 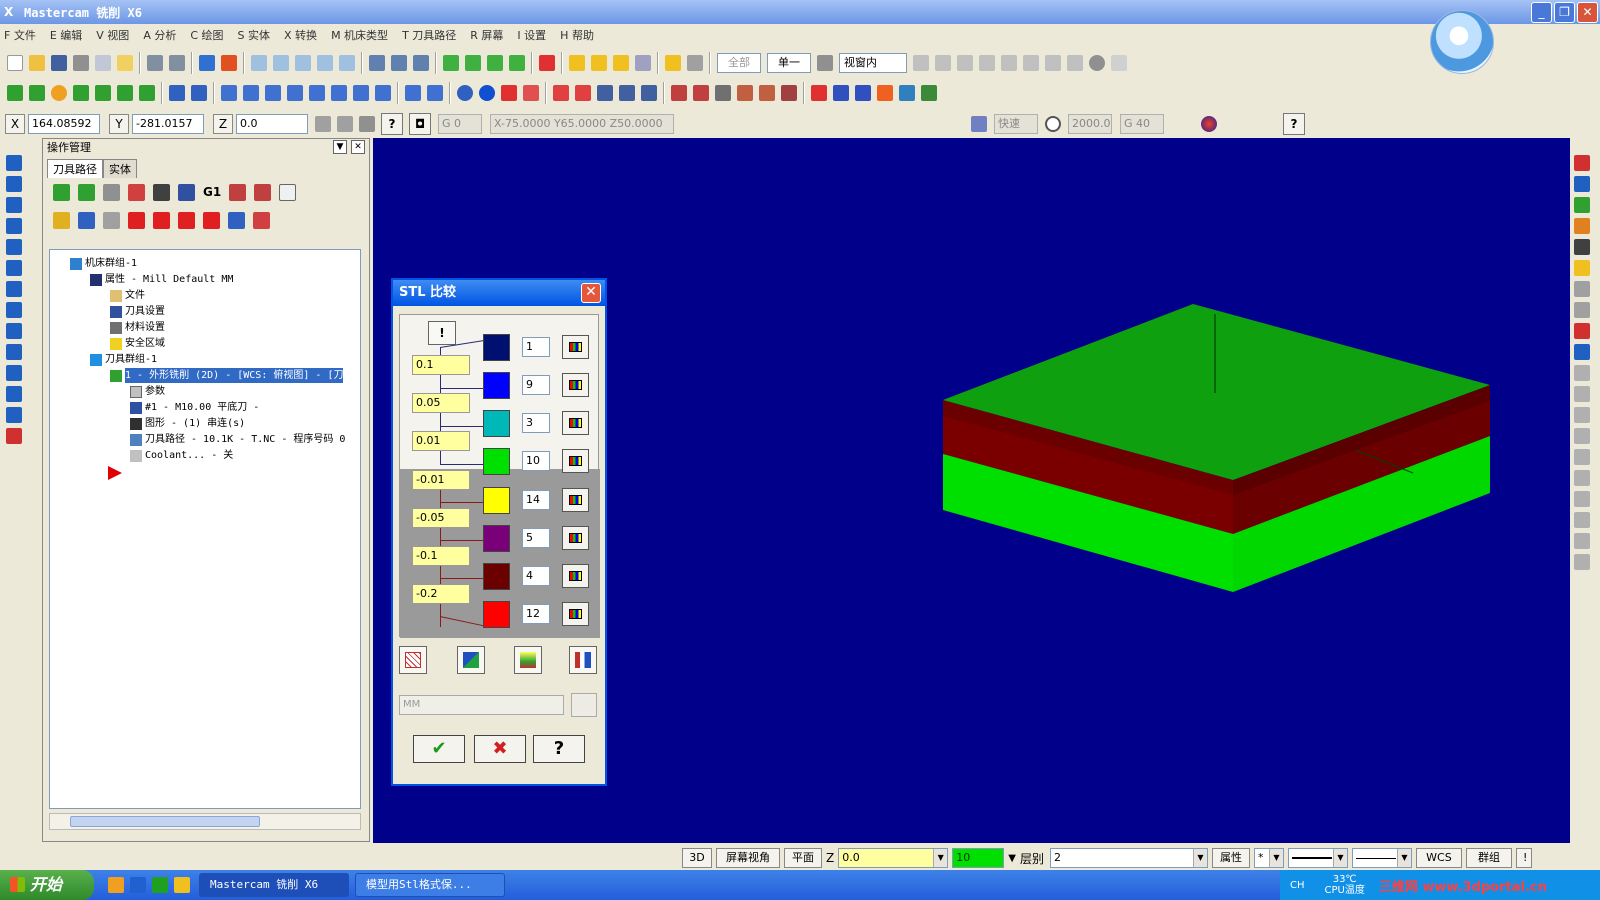 What do you see at coordinates (987, 63) in the screenshot?
I see `select-face-icon` at bounding box center [987, 63].